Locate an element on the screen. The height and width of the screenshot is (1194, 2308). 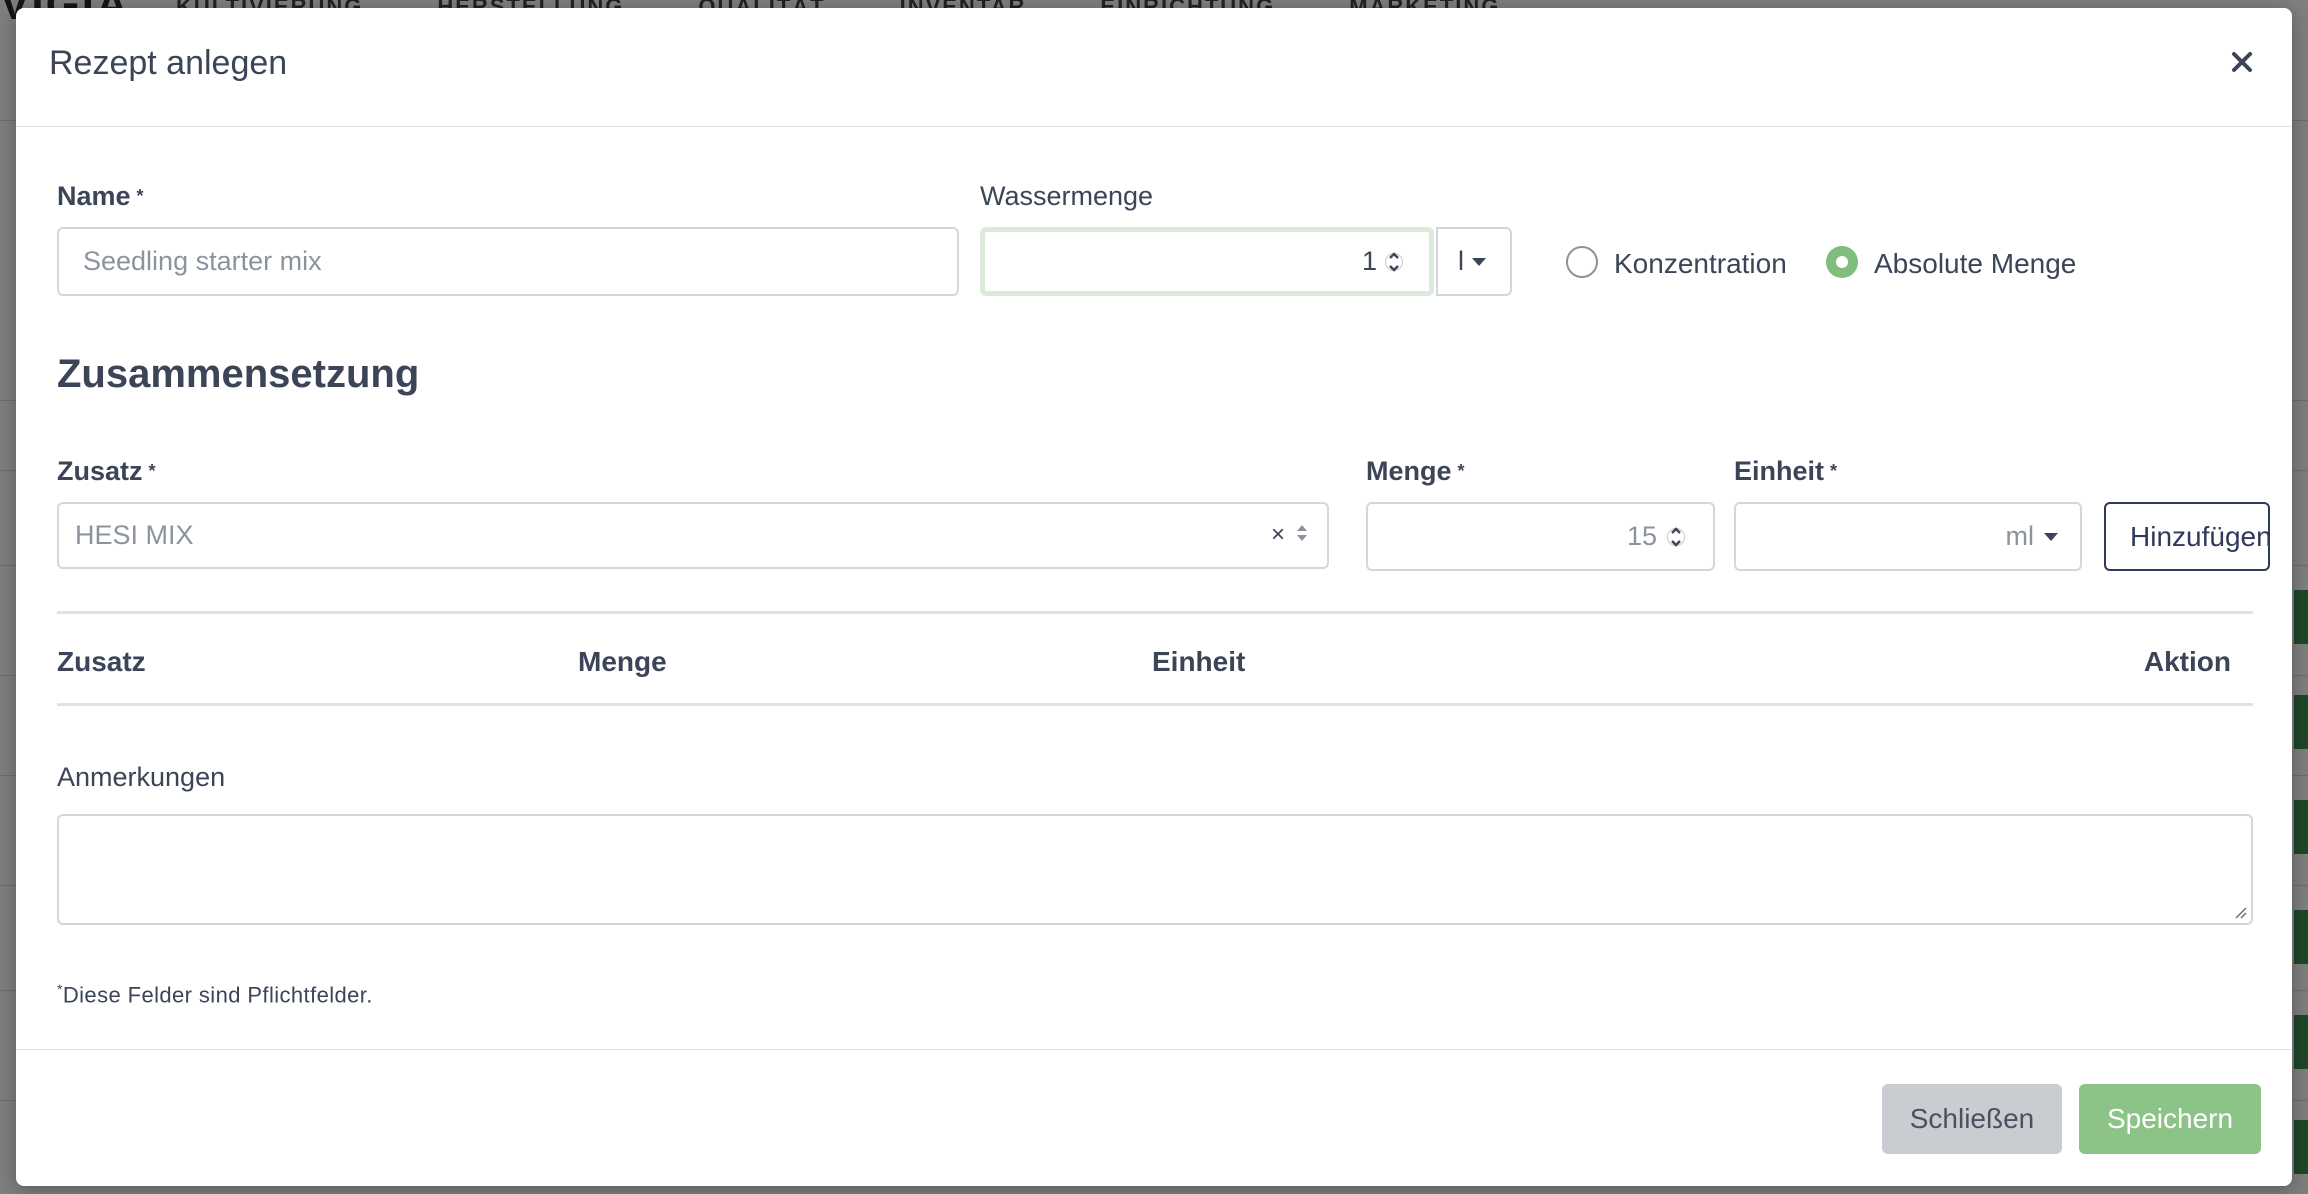
water-amount-label: Wassermenge is located at coordinates (1067, 196).